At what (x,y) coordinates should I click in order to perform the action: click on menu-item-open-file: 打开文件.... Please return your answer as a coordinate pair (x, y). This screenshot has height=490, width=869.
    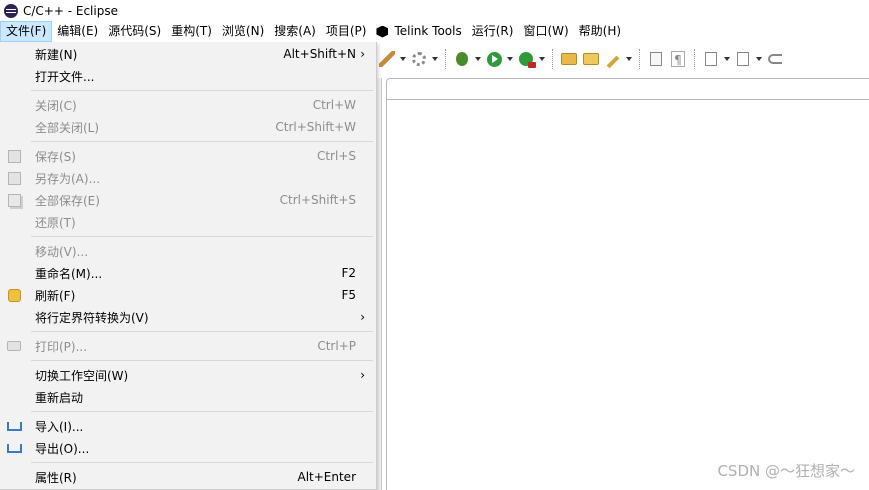
    Looking at the image, I should click on (188, 76).